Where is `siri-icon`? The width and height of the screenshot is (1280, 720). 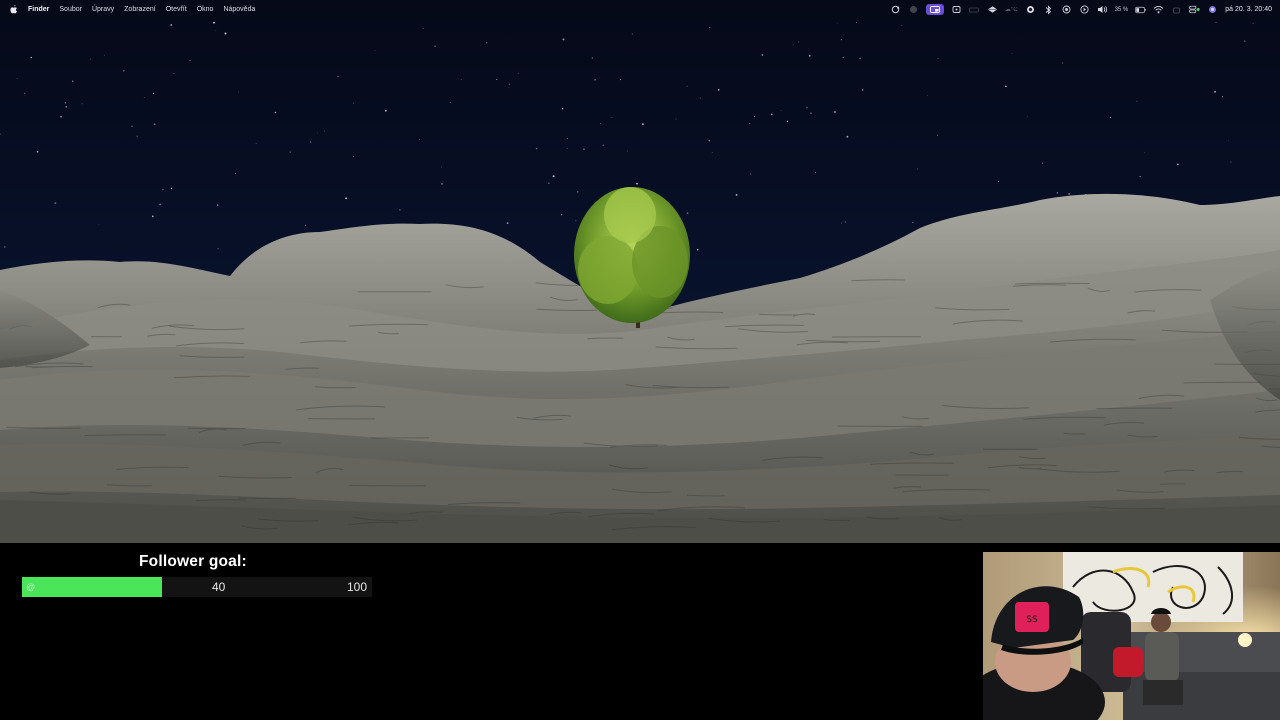 siri-icon is located at coordinates (1212, 9).